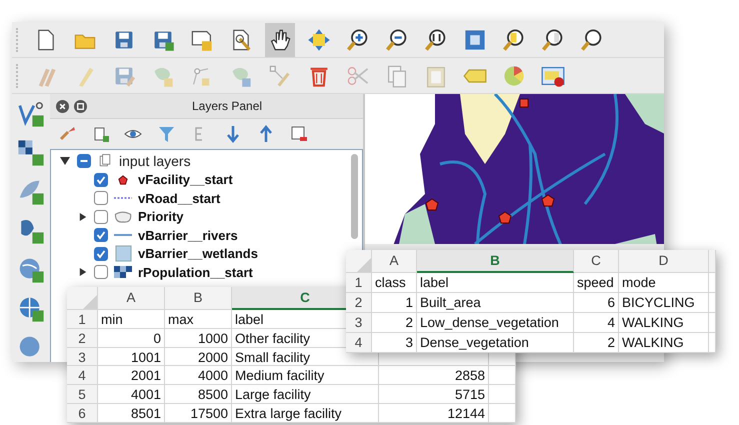 This screenshot has width=739, height=425. Describe the element at coordinates (664, 303) in the screenshot. I see `table-cell: BICYCLING` at that location.